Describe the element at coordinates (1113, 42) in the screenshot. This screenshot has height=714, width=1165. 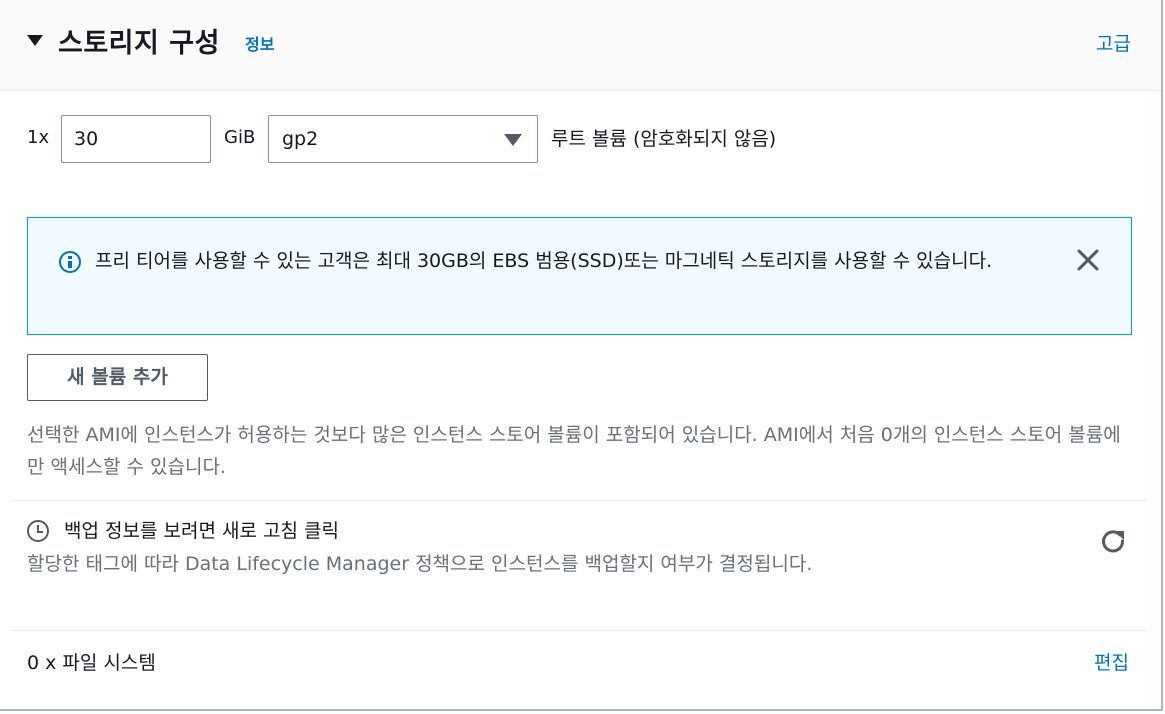
I see `advanced-link: 고급` at that location.